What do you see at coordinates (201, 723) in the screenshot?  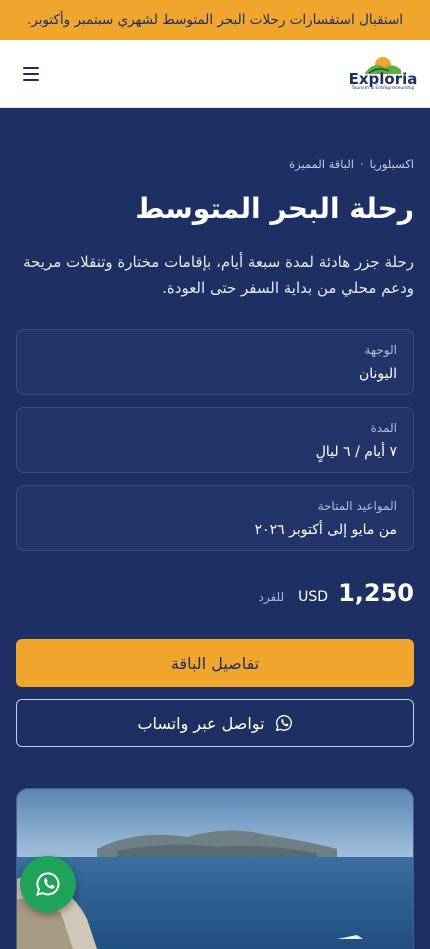 I see `whatsapp-contact-label: تواصل عبر واتساب` at bounding box center [201, 723].